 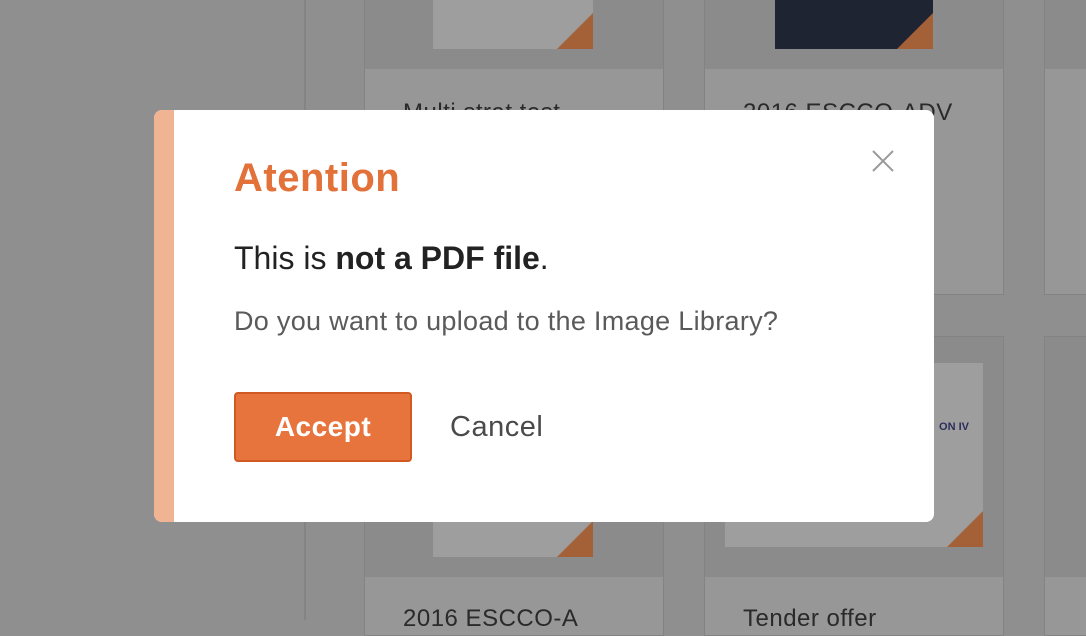 What do you see at coordinates (491, 618) in the screenshot?
I see `card-title: 2016 ESCCO-A` at bounding box center [491, 618].